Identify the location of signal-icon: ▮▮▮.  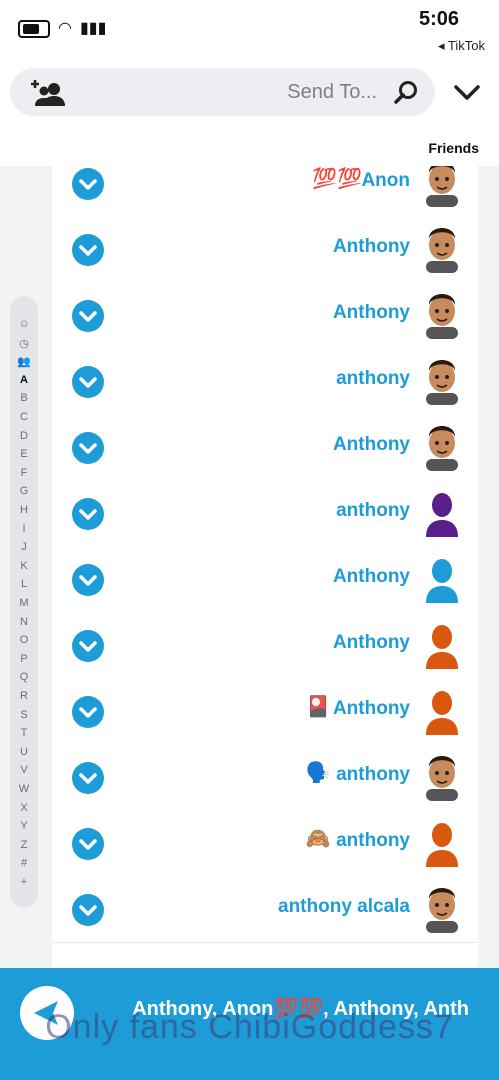
(93, 28).